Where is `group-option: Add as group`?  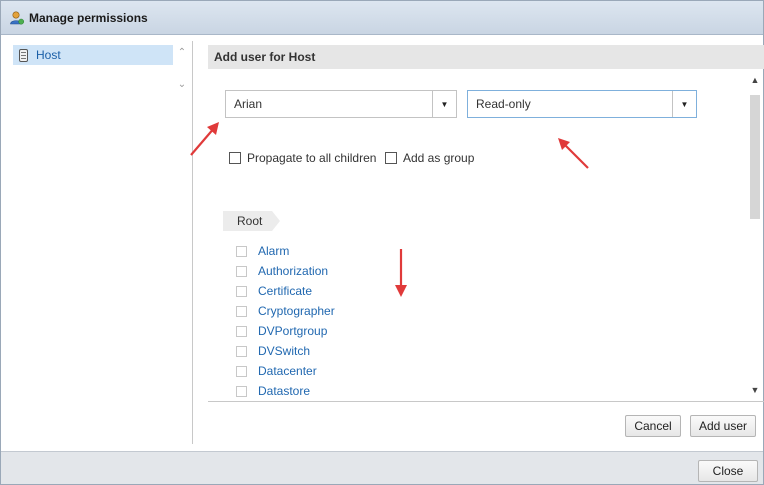 group-option: Add as group is located at coordinates (429, 158).